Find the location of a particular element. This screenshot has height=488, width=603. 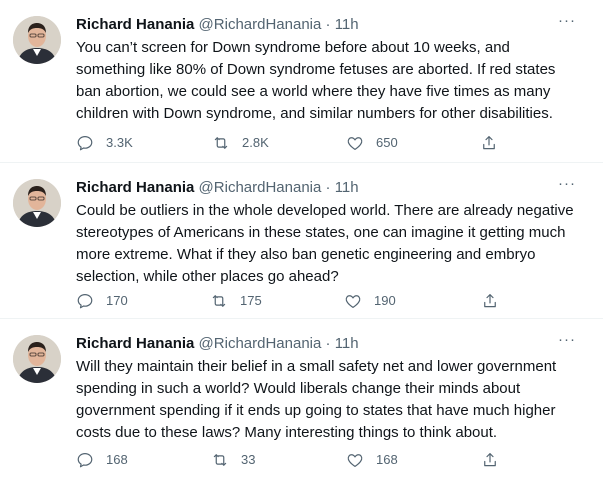

reply-button: 168 is located at coordinates (102, 460).